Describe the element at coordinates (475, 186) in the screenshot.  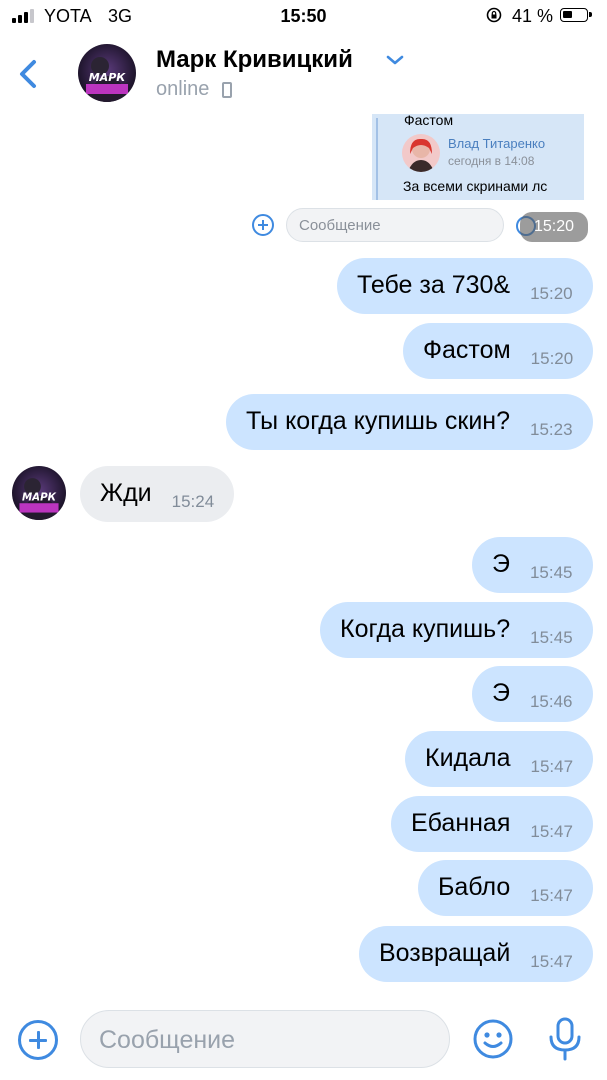
I see `forwarded-text: За всеми скринами лс` at that location.